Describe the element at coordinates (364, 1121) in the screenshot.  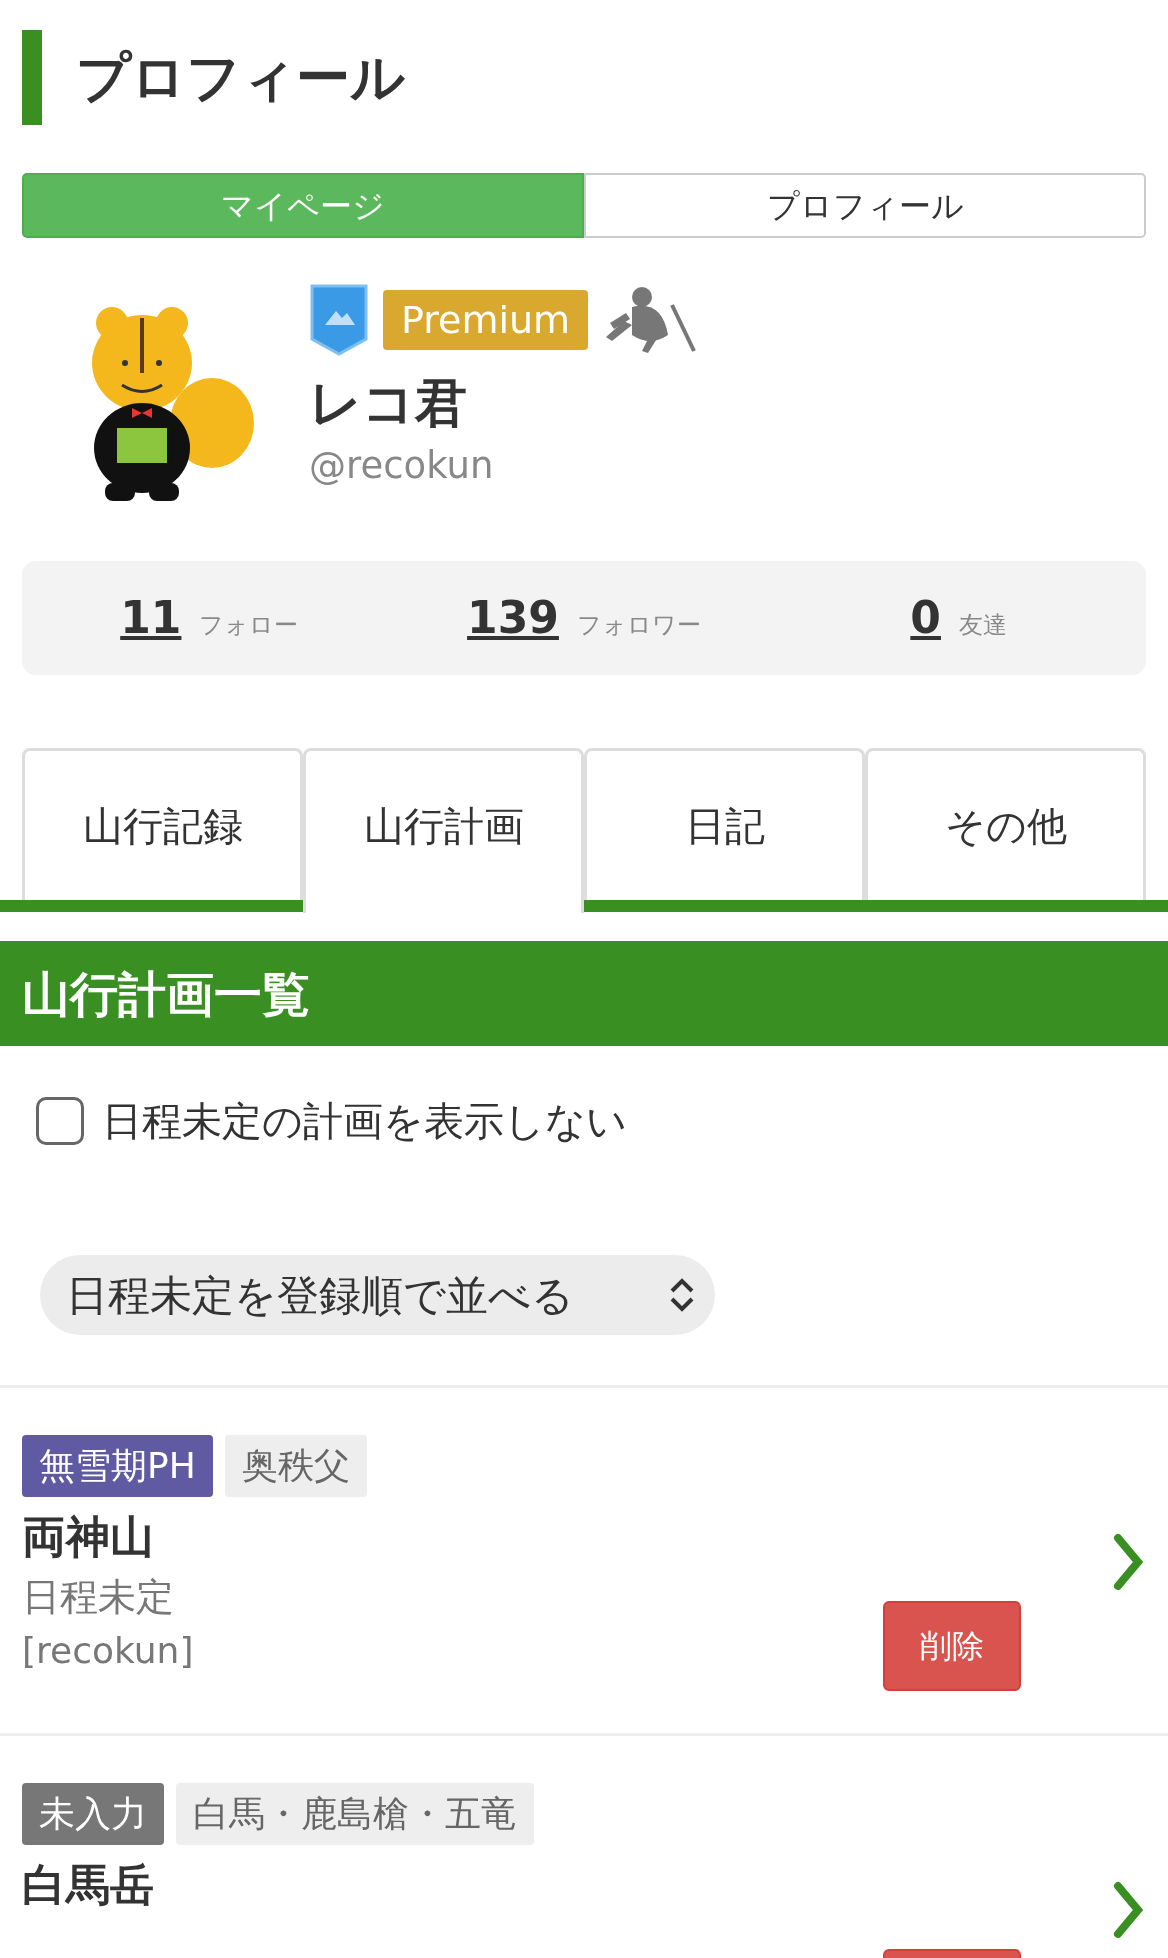
I see `checkbox-label: 日程未定の計画を表示しない` at that location.